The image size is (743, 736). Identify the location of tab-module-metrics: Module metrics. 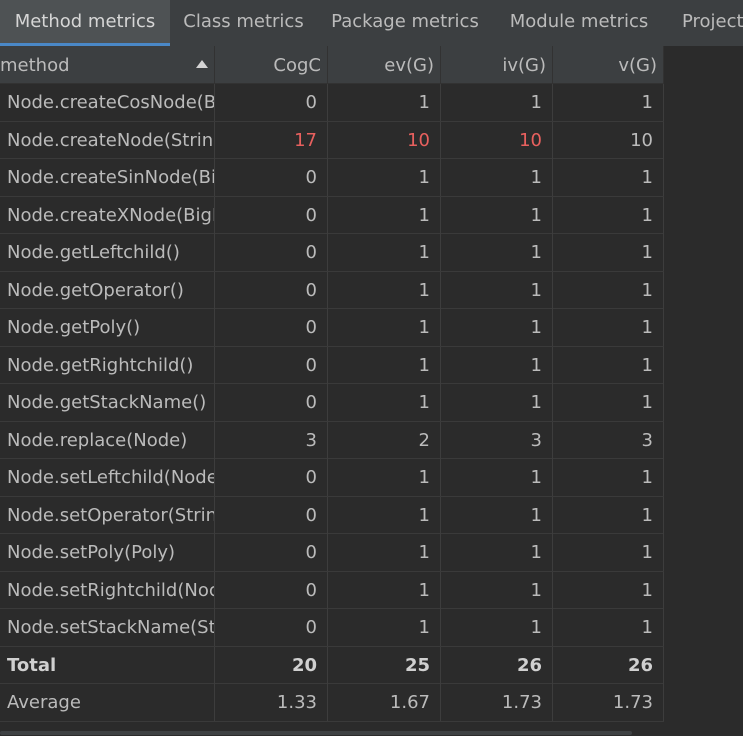
(579, 23).